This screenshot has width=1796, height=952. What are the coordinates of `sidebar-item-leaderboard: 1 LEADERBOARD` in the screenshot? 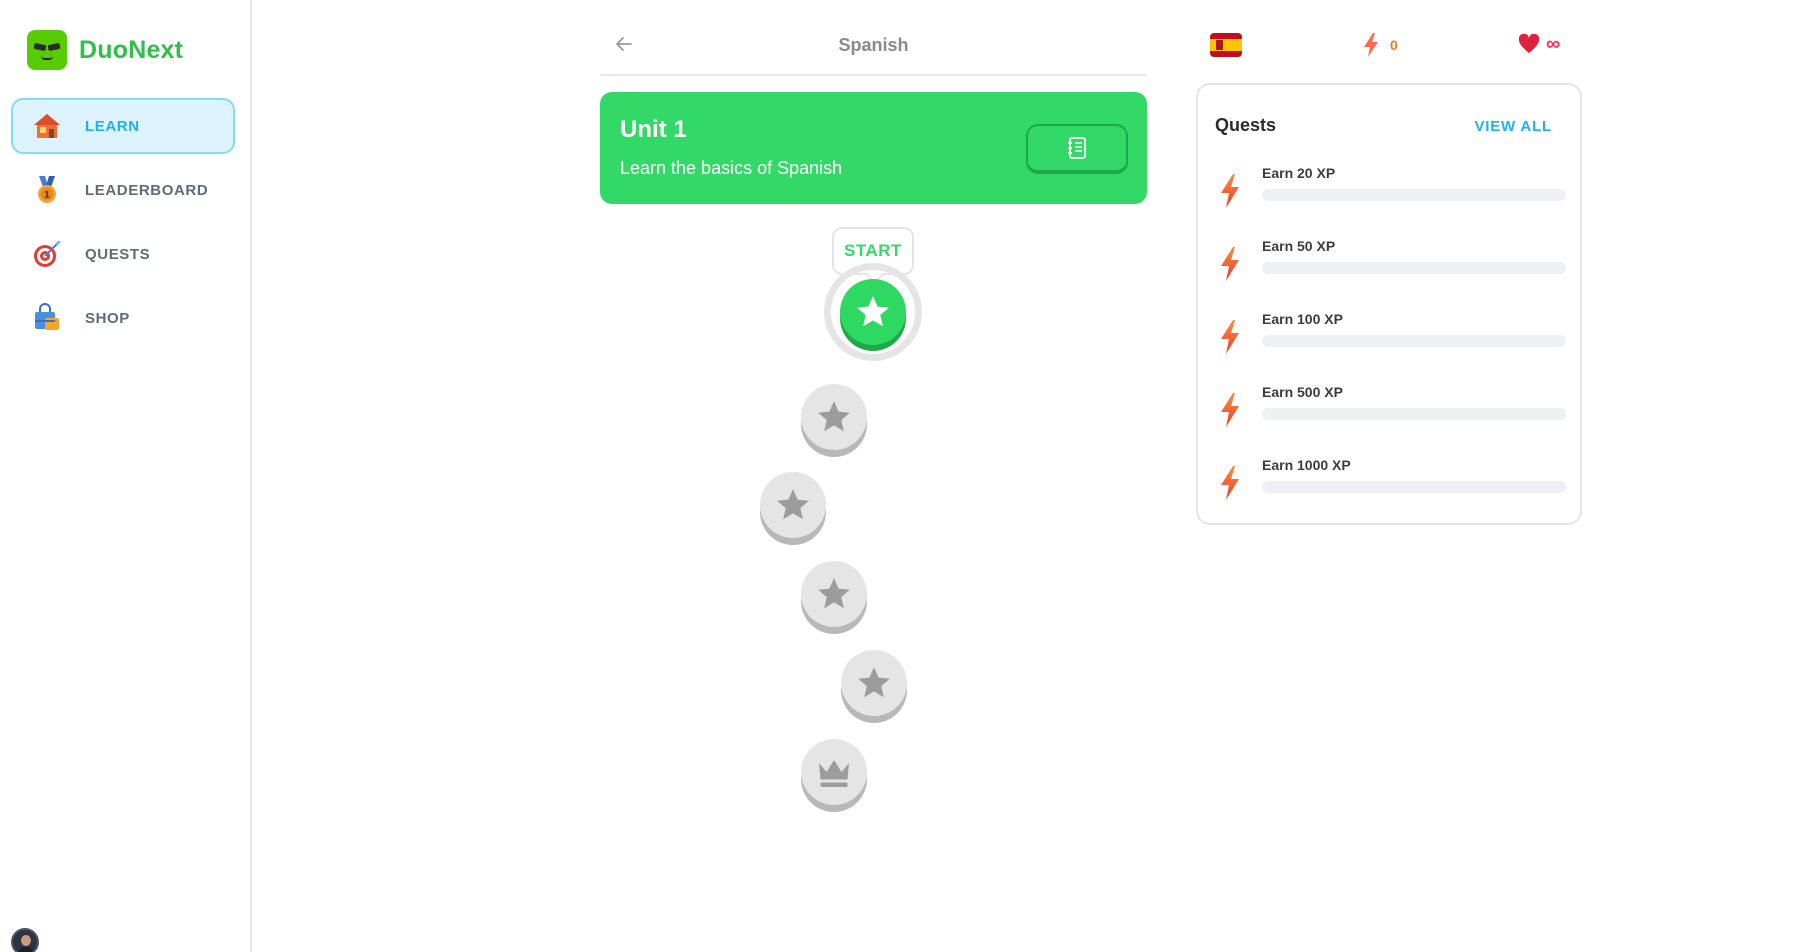 It's located at (123, 190).